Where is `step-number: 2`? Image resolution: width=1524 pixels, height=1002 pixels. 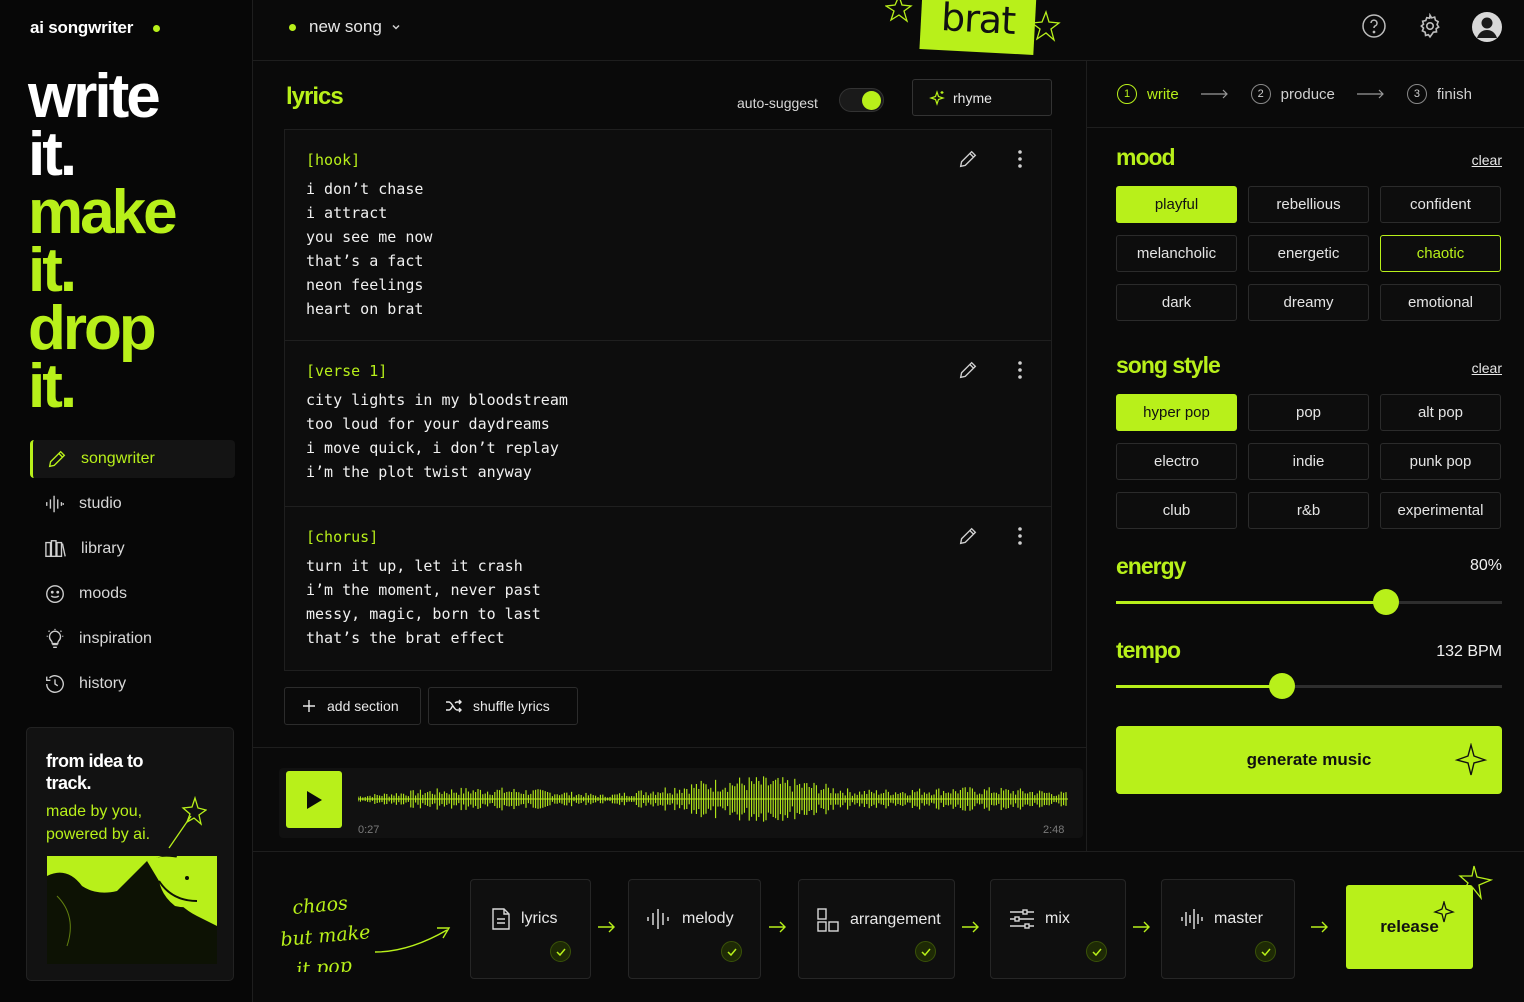 step-number: 2 is located at coordinates (1260, 94).